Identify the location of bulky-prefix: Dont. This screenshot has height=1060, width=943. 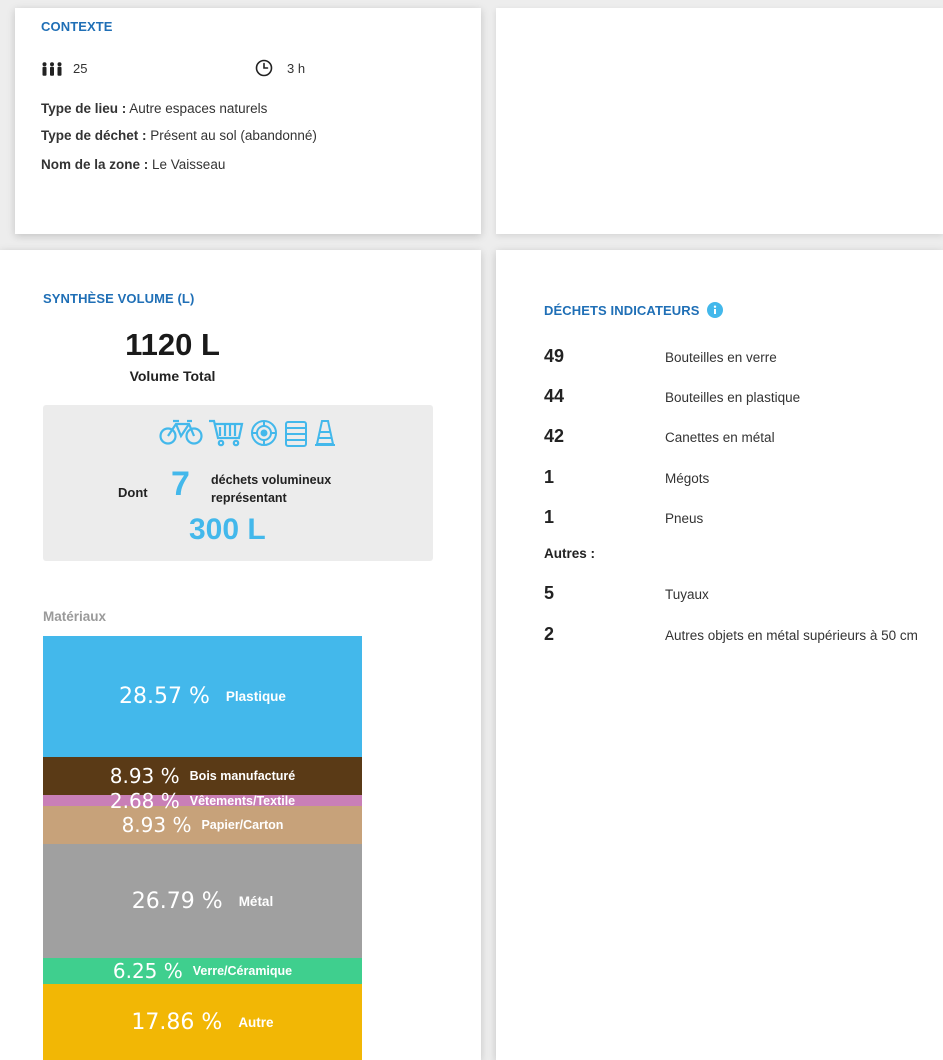
(133, 492).